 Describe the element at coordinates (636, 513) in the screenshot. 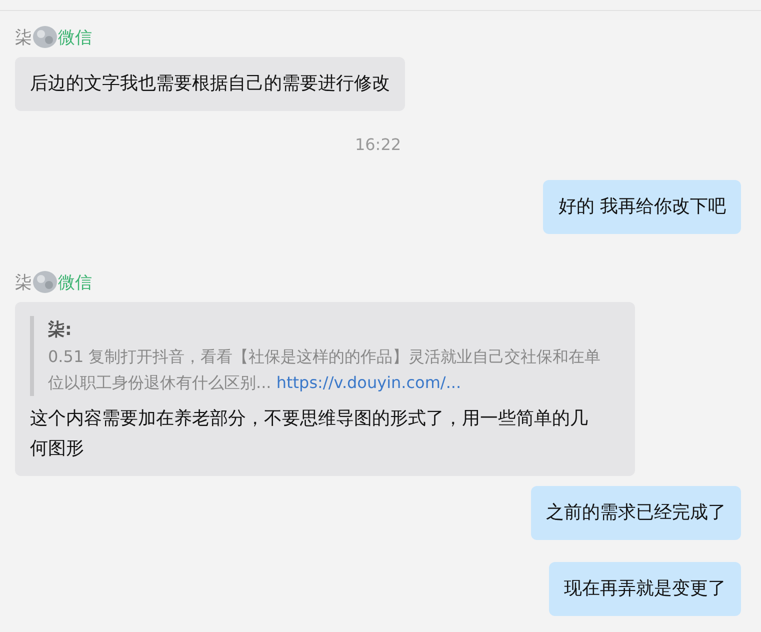

I see `outgoing-message: 之前的需求已经完成了` at that location.